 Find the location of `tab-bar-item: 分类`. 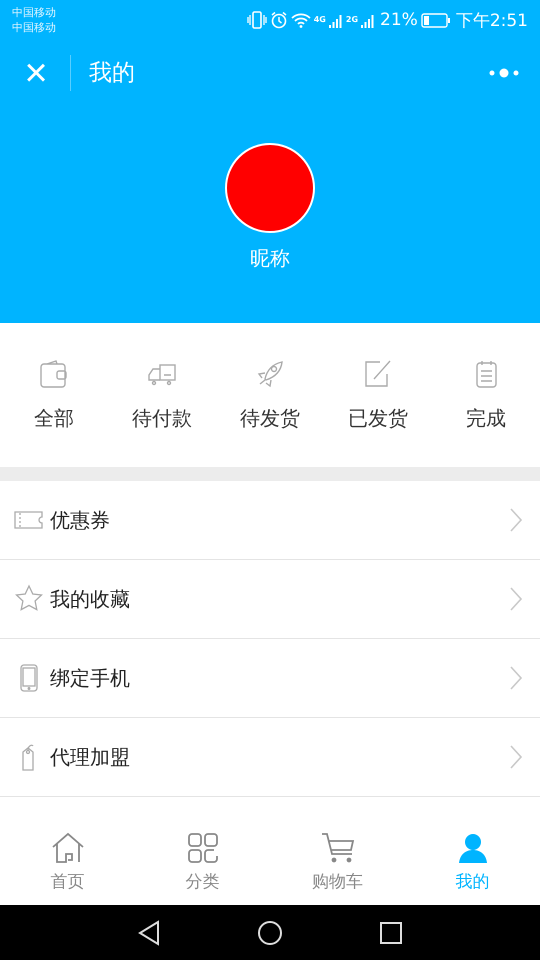

tab-bar-item: 分类 is located at coordinates (202, 862).